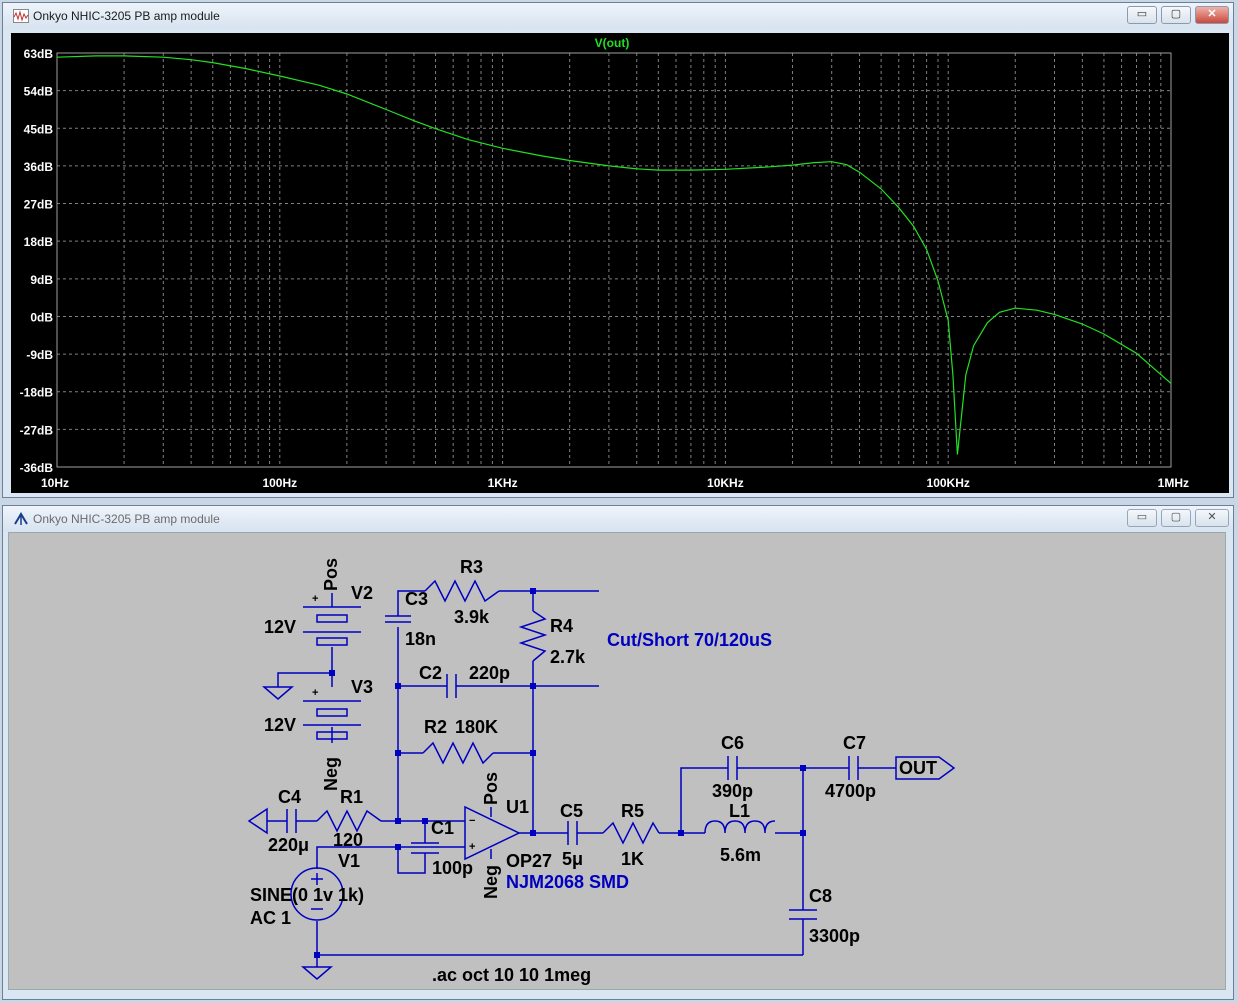 The width and height of the screenshot is (1238, 1003). I want to click on c6-value: 390p, so click(732, 791).